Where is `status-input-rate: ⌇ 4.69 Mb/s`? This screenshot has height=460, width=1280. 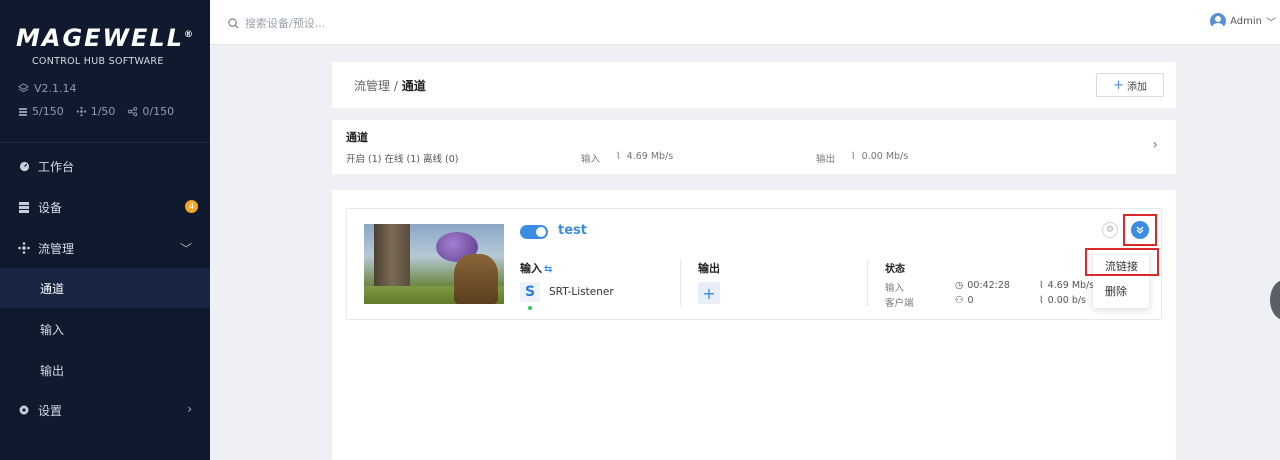 status-input-rate: ⌇ 4.69 Mb/s is located at coordinates (1067, 285).